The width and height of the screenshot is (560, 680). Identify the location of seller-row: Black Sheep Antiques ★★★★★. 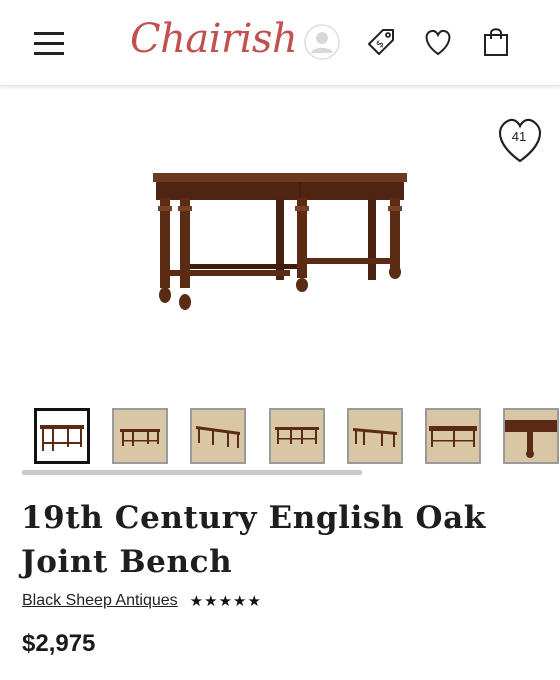
(142, 601).